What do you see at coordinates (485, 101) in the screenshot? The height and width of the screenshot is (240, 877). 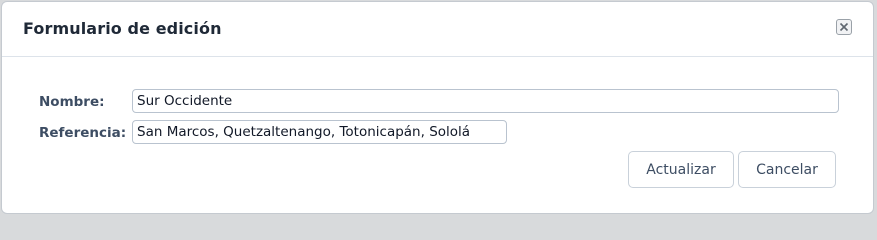 I see `nombre-input` at bounding box center [485, 101].